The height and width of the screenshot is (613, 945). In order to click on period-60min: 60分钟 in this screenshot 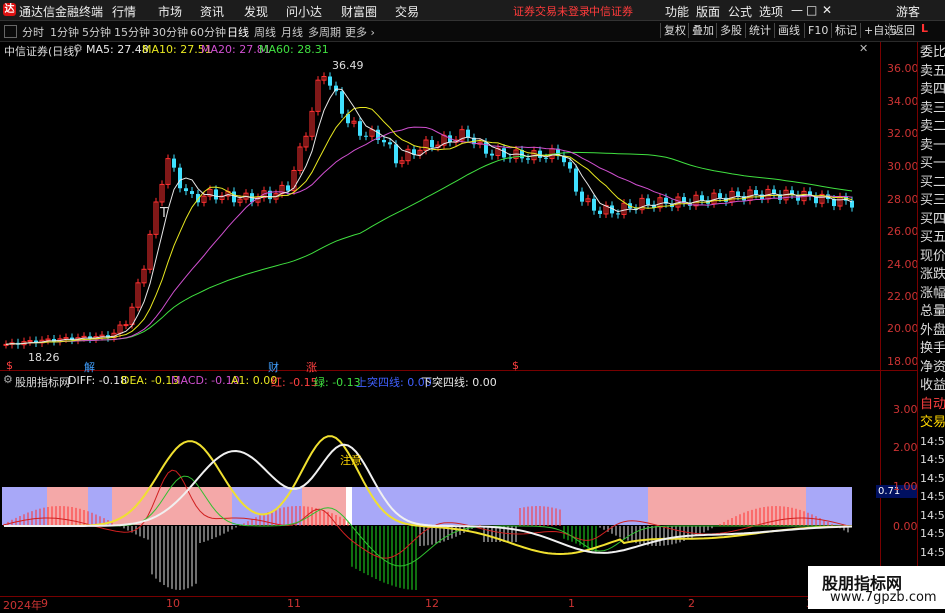, I will do `click(208, 32)`.